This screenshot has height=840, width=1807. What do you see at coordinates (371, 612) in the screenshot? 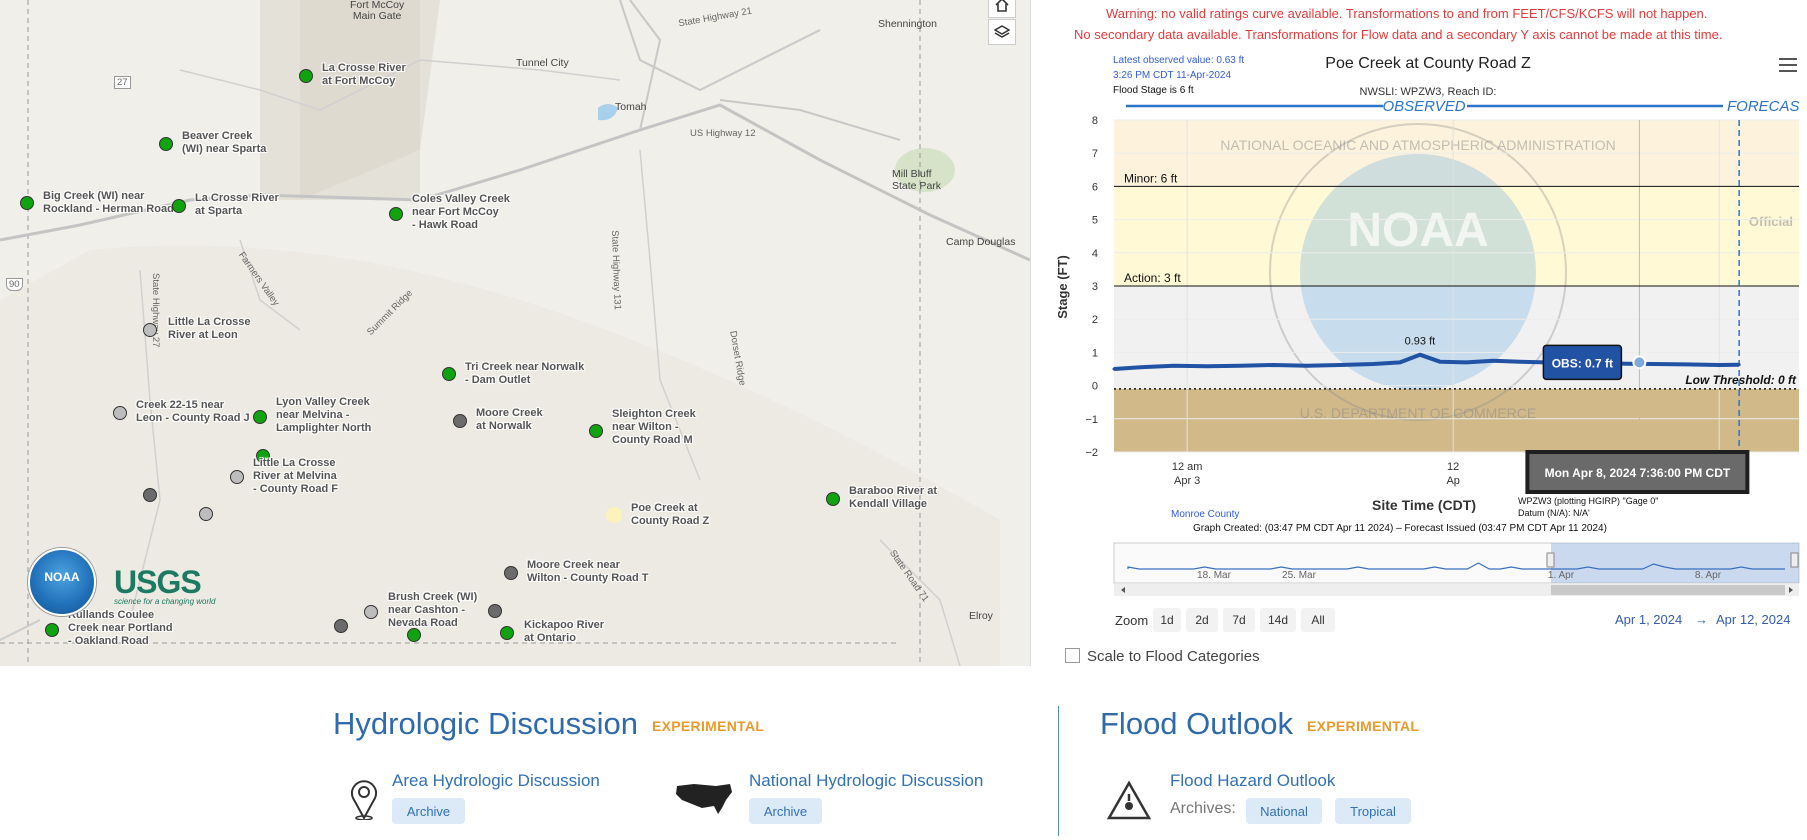
I see `gauge-brush-creek` at bounding box center [371, 612].